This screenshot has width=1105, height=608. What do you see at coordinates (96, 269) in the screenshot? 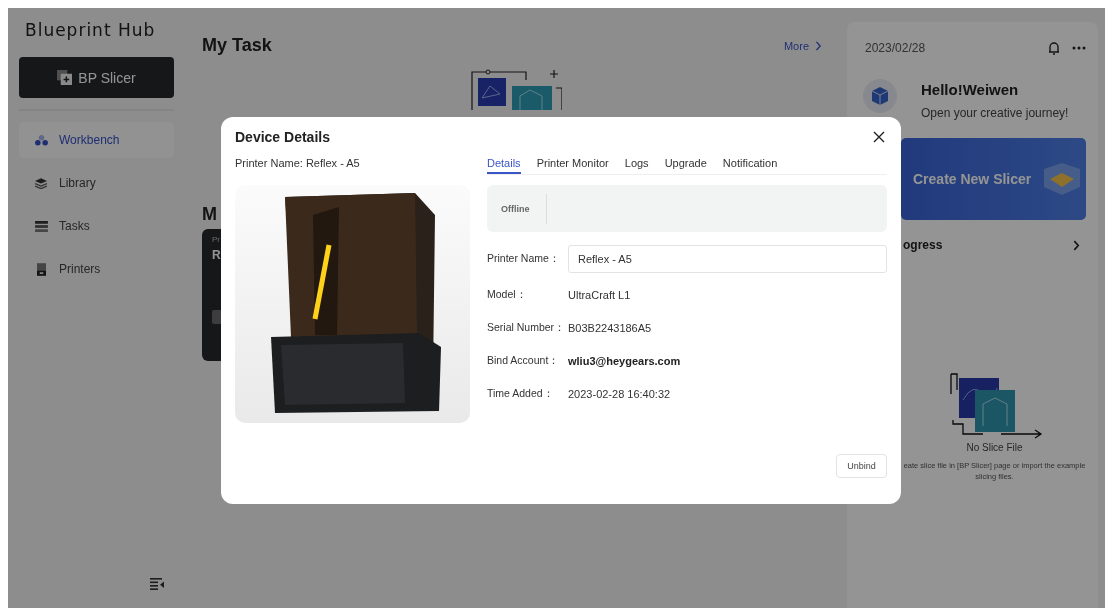
I see `nav-item: Printers` at bounding box center [96, 269].